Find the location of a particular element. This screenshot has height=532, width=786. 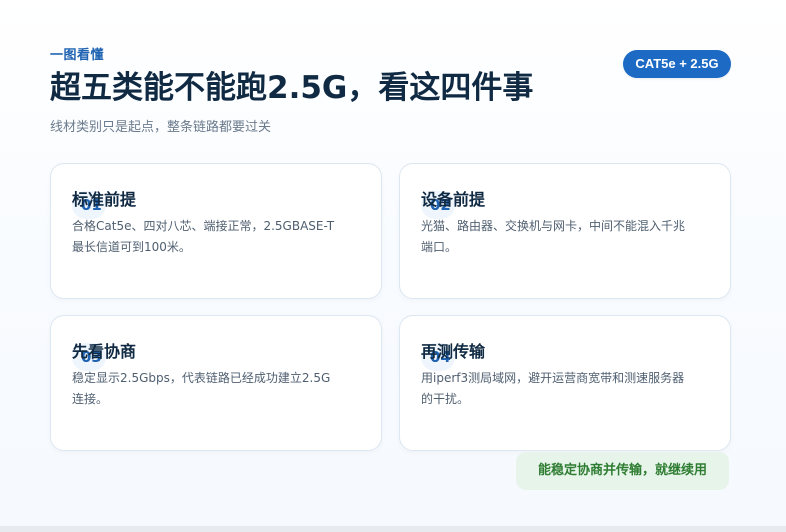

info-card-device: 02 设备前提 光猫、路由器、交换机与网卡，中间不能混入千兆端口。 is located at coordinates (565, 231).